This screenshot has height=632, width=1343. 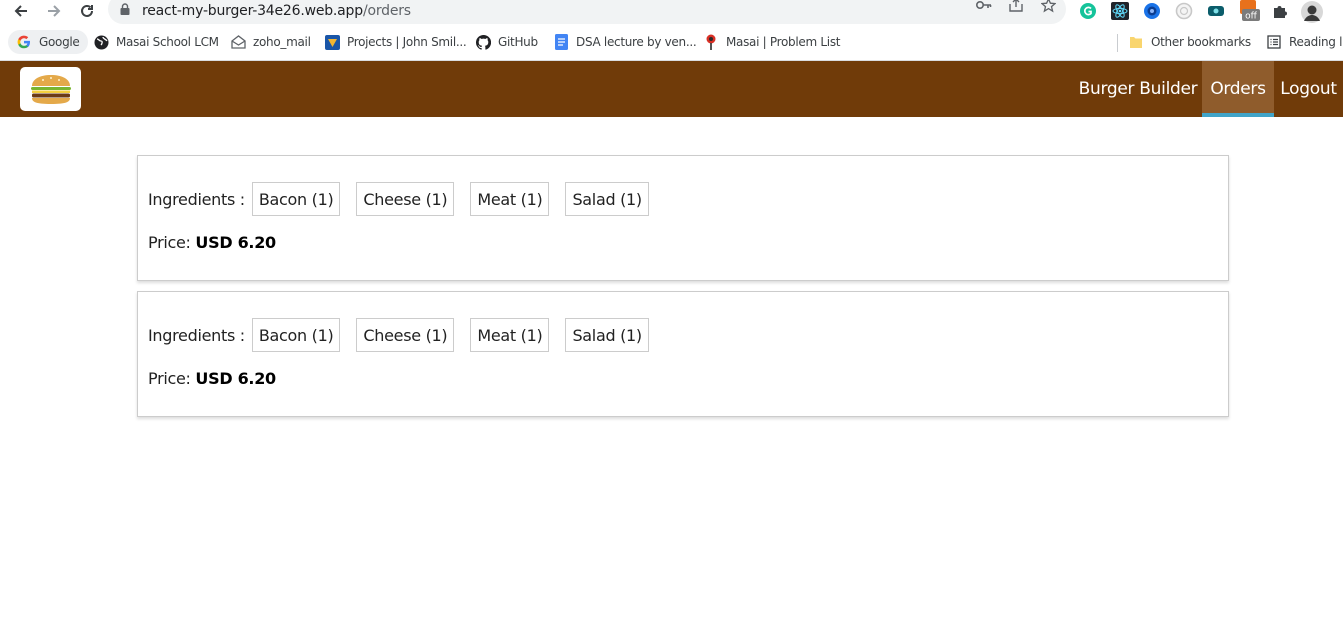 What do you see at coordinates (783, 42) in the screenshot?
I see `bookmark-label: Masai | Problem List` at bounding box center [783, 42].